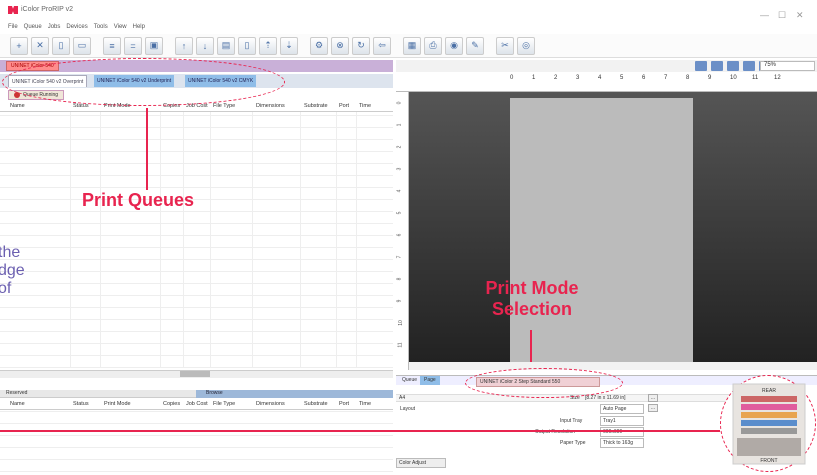 The height and width of the screenshot is (475, 817). Describe the element at coordinates (40, 45) in the screenshot. I see `delete-job-icon: ✕` at that location.